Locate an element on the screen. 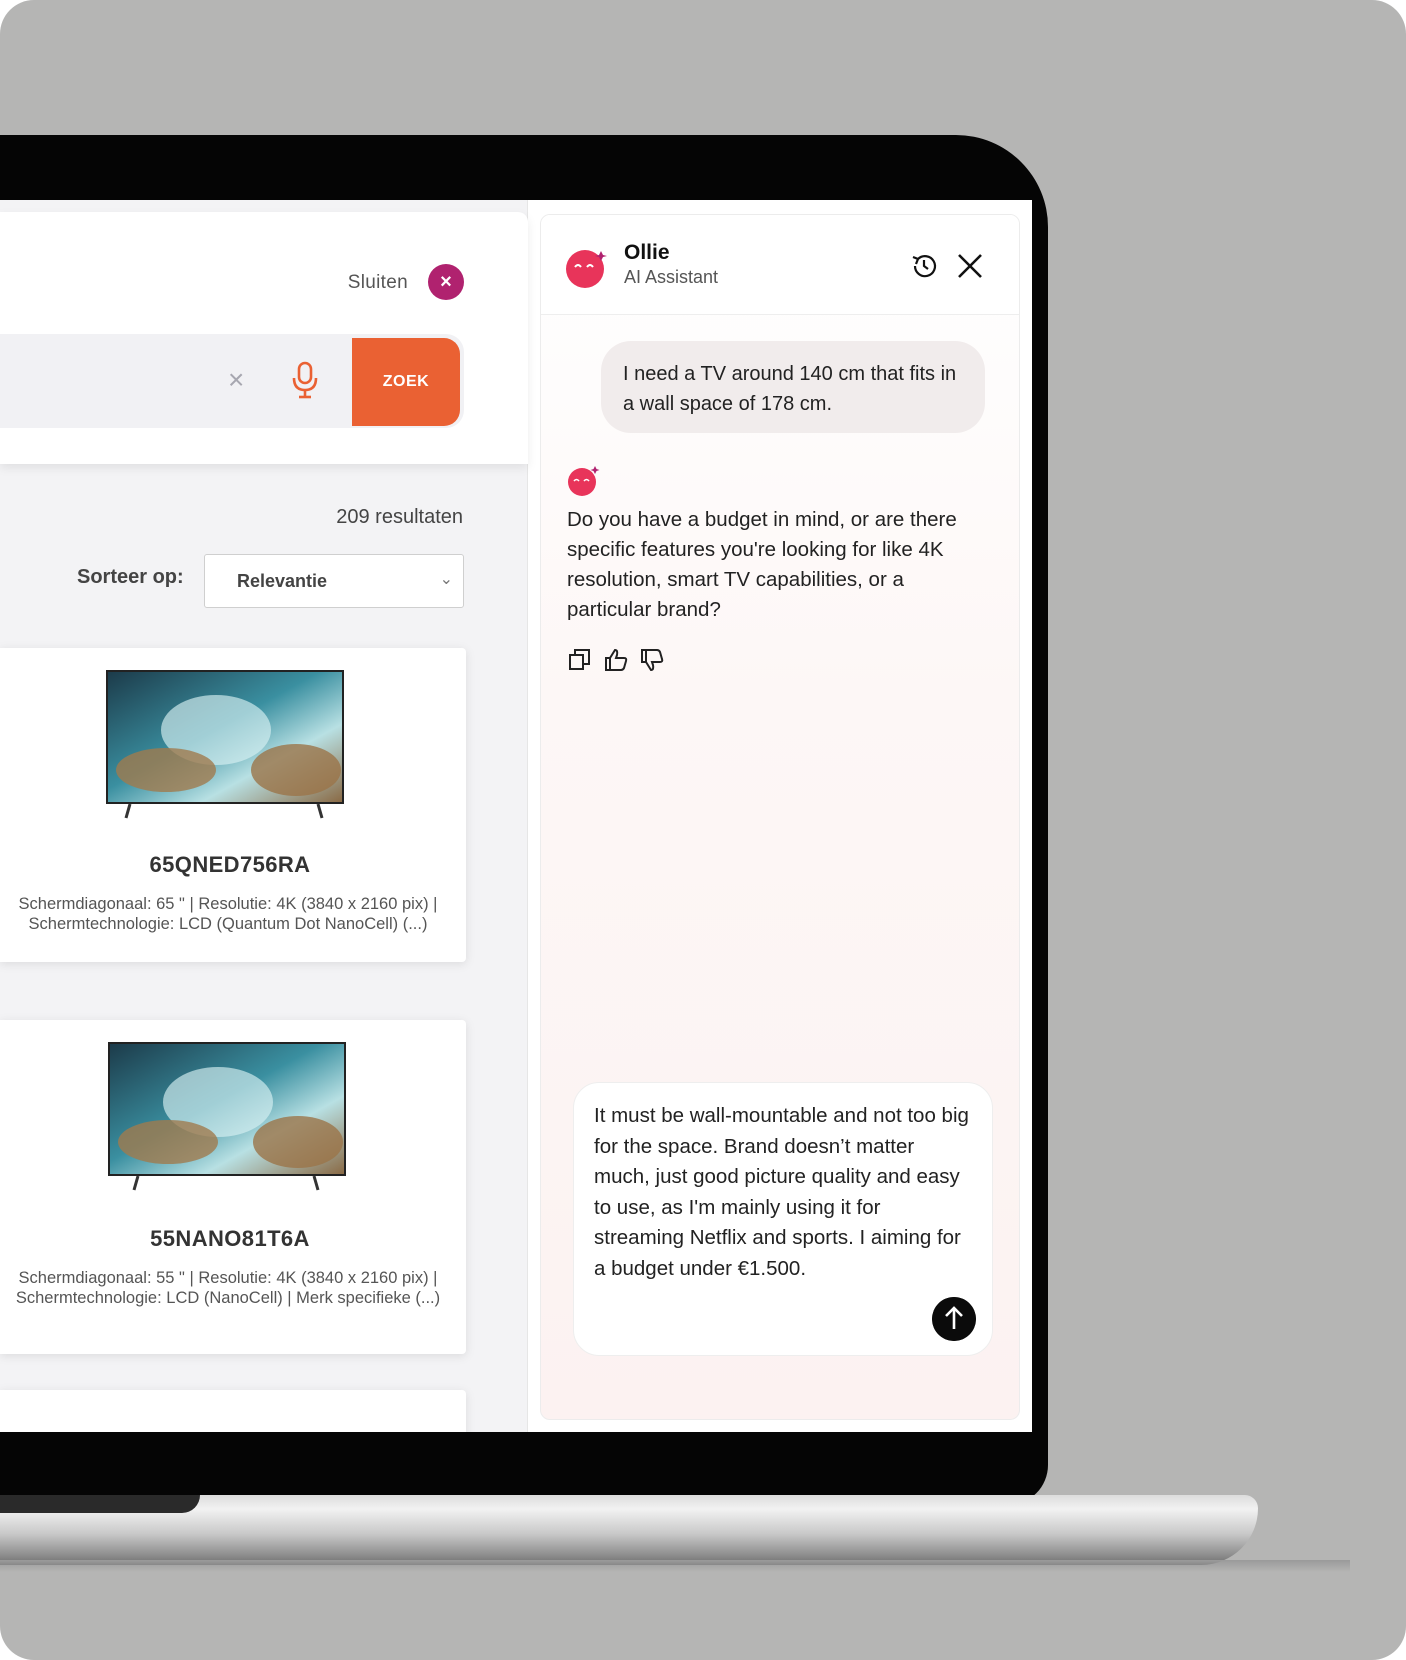  close-icon: × is located at coordinates (446, 282).